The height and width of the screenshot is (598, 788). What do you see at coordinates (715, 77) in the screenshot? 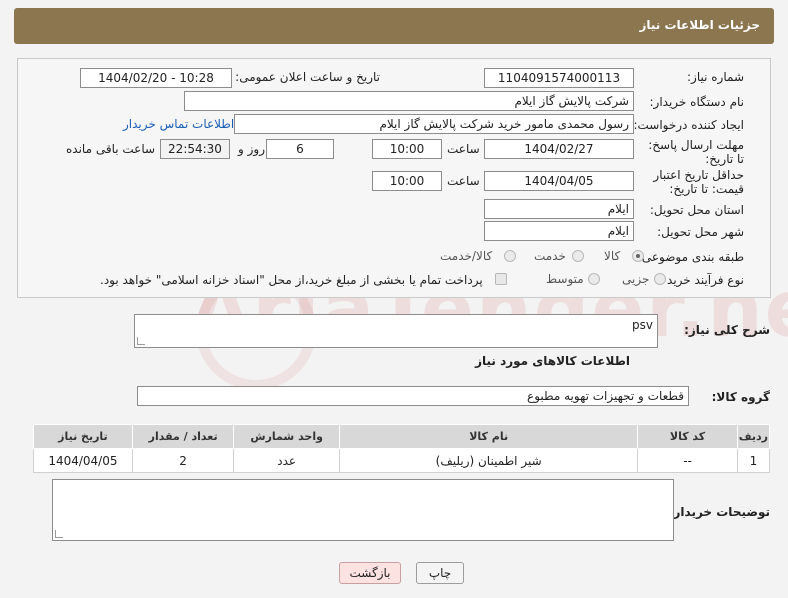
I see `need-number-label: شماره نیاز:` at bounding box center [715, 77].